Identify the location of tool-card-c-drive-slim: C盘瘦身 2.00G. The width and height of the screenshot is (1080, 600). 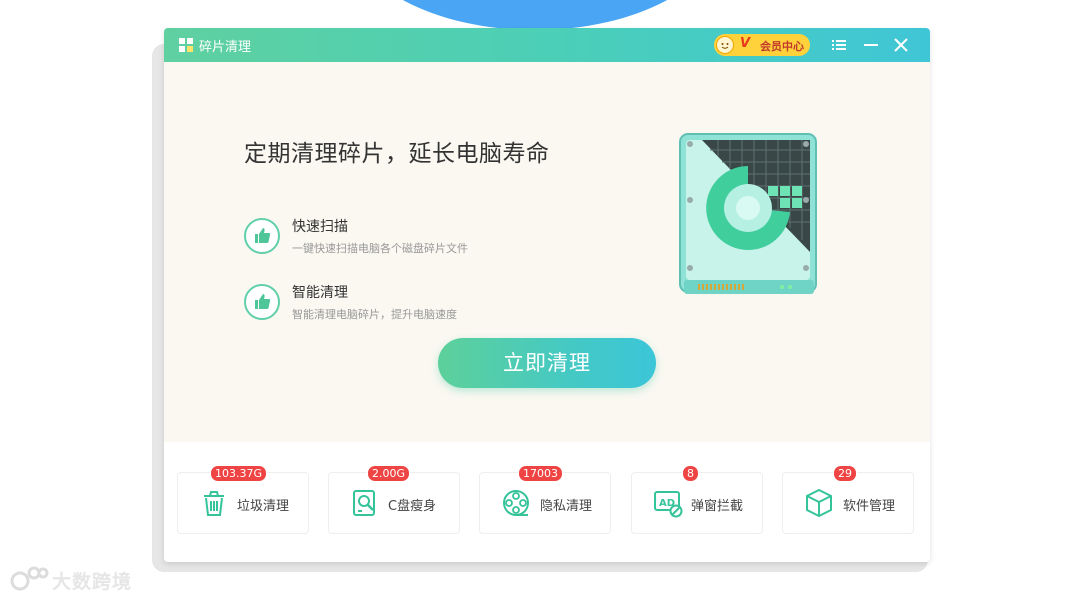
(394, 499).